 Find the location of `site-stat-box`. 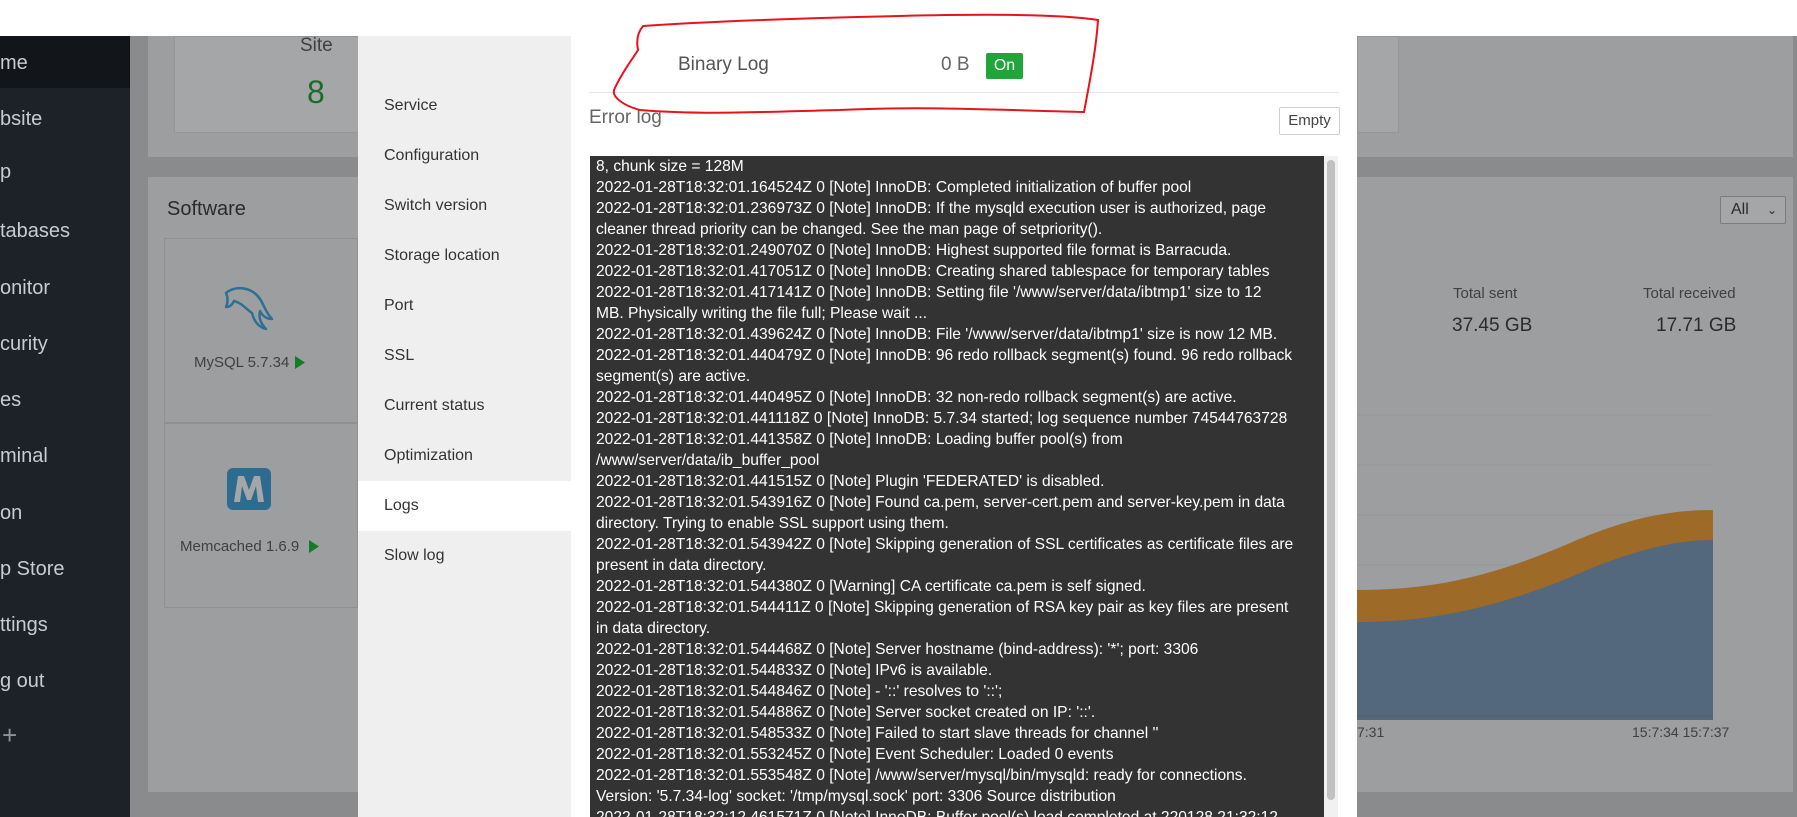

site-stat-box is located at coordinates (269, 84).